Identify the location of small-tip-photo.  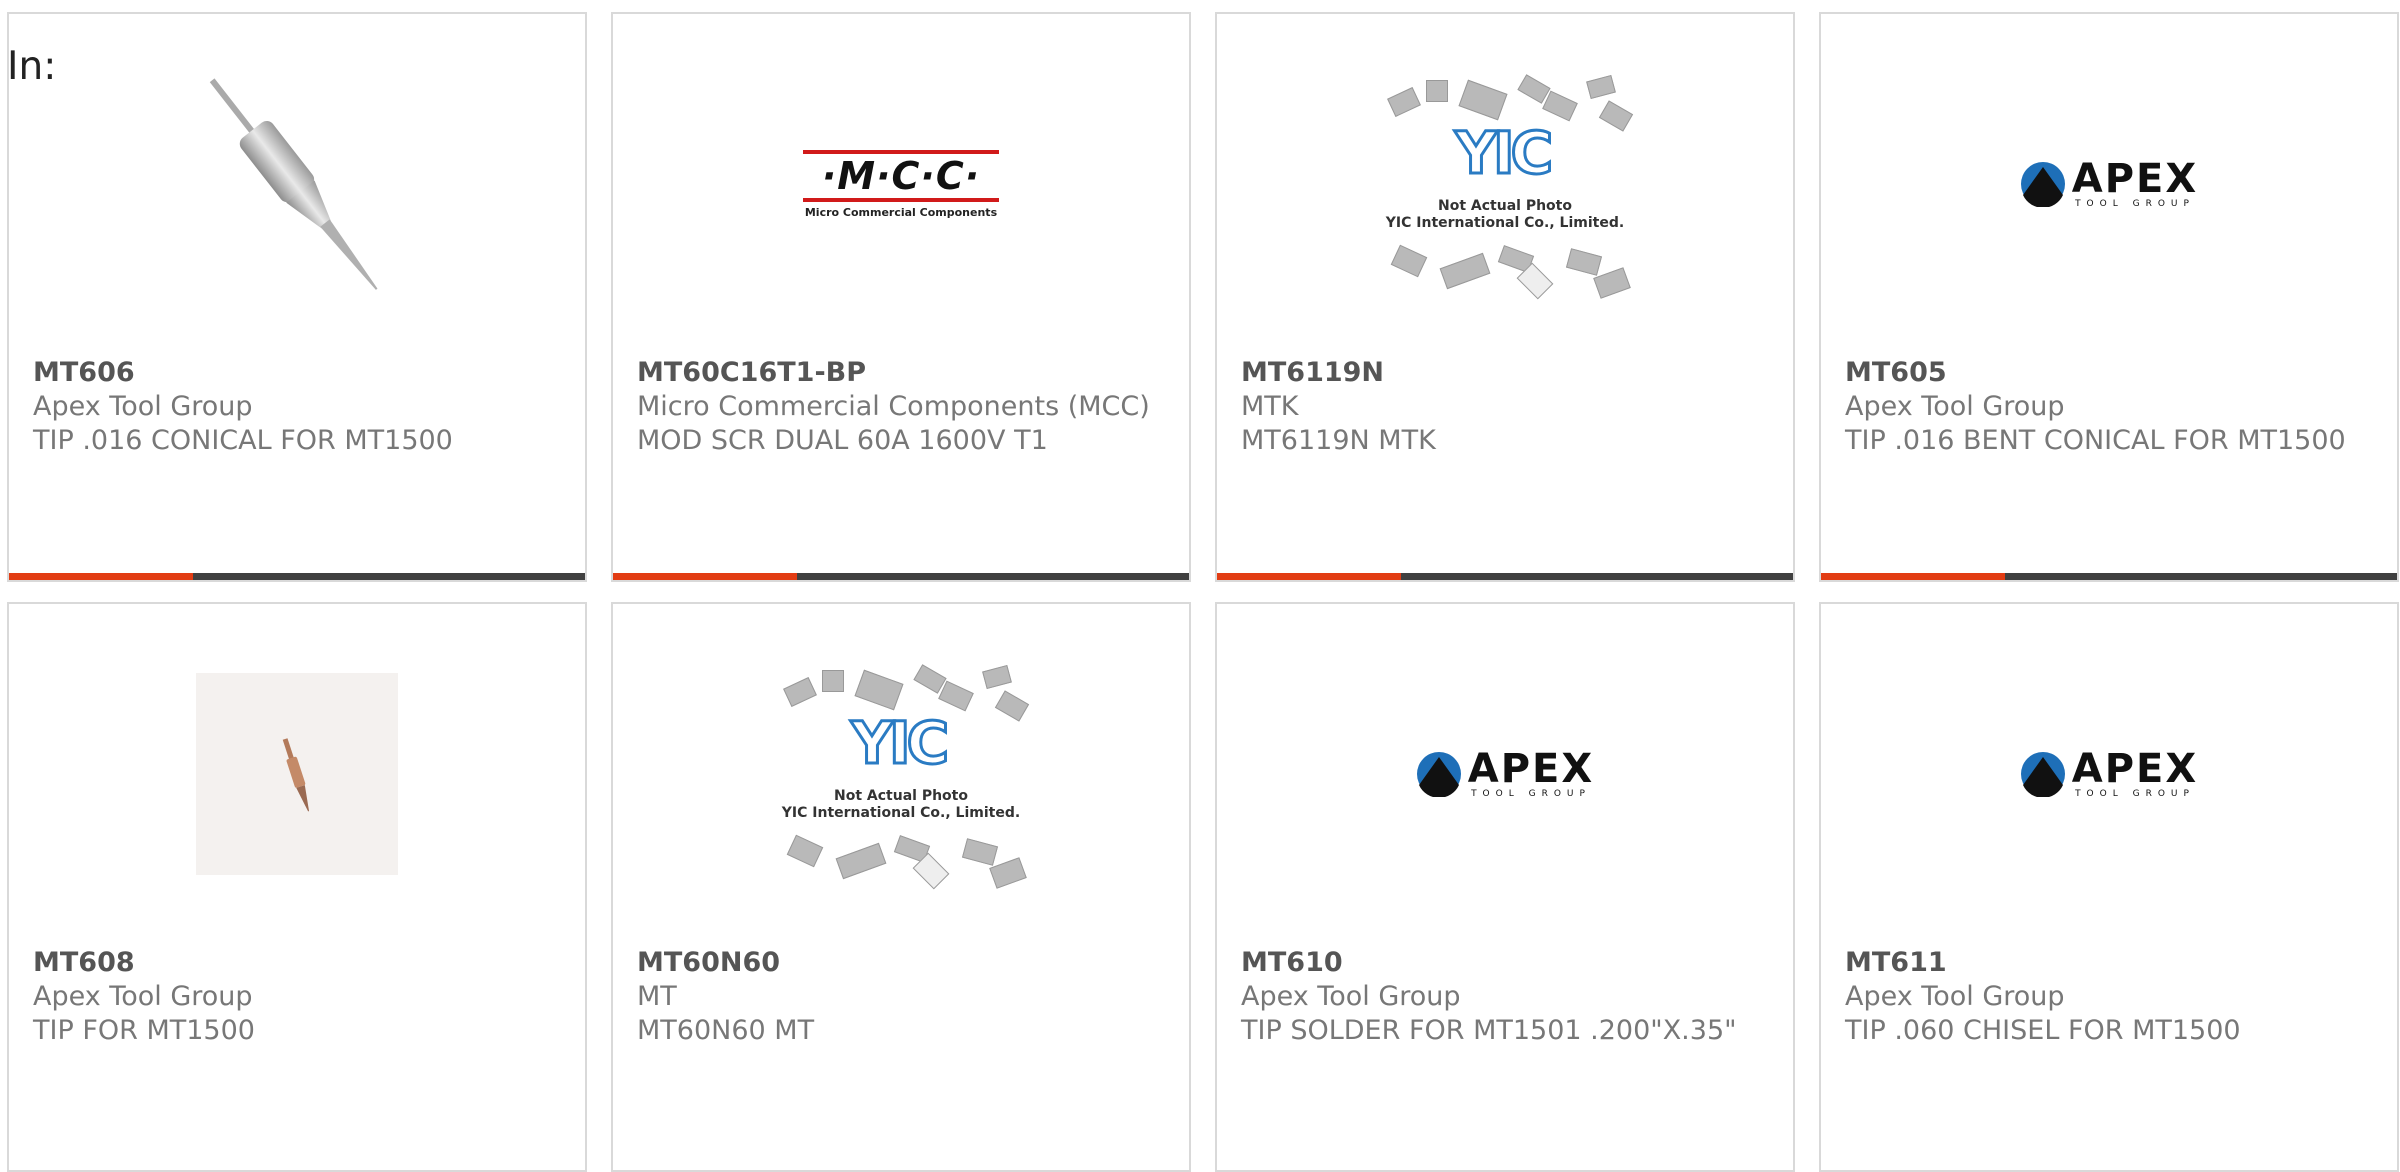
(297, 774).